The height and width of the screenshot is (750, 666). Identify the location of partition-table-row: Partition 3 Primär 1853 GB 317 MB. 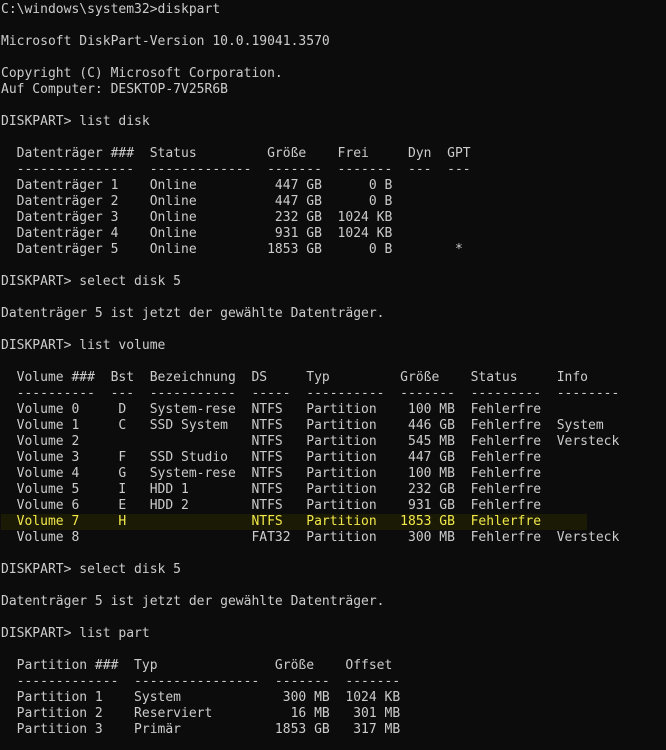
(201, 729).